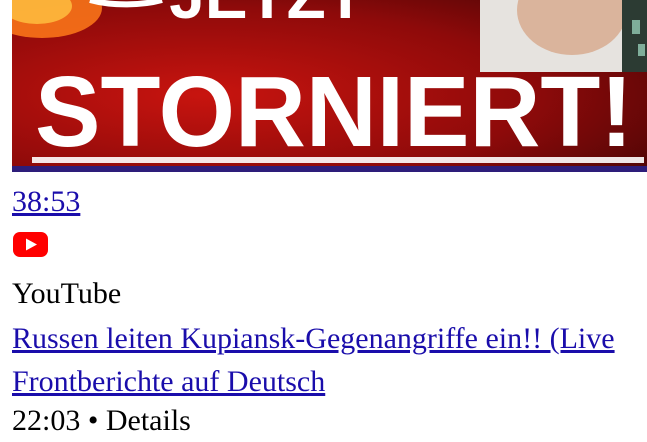  I want to click on video-meta: 22:03 • Details, so click(101, 421).